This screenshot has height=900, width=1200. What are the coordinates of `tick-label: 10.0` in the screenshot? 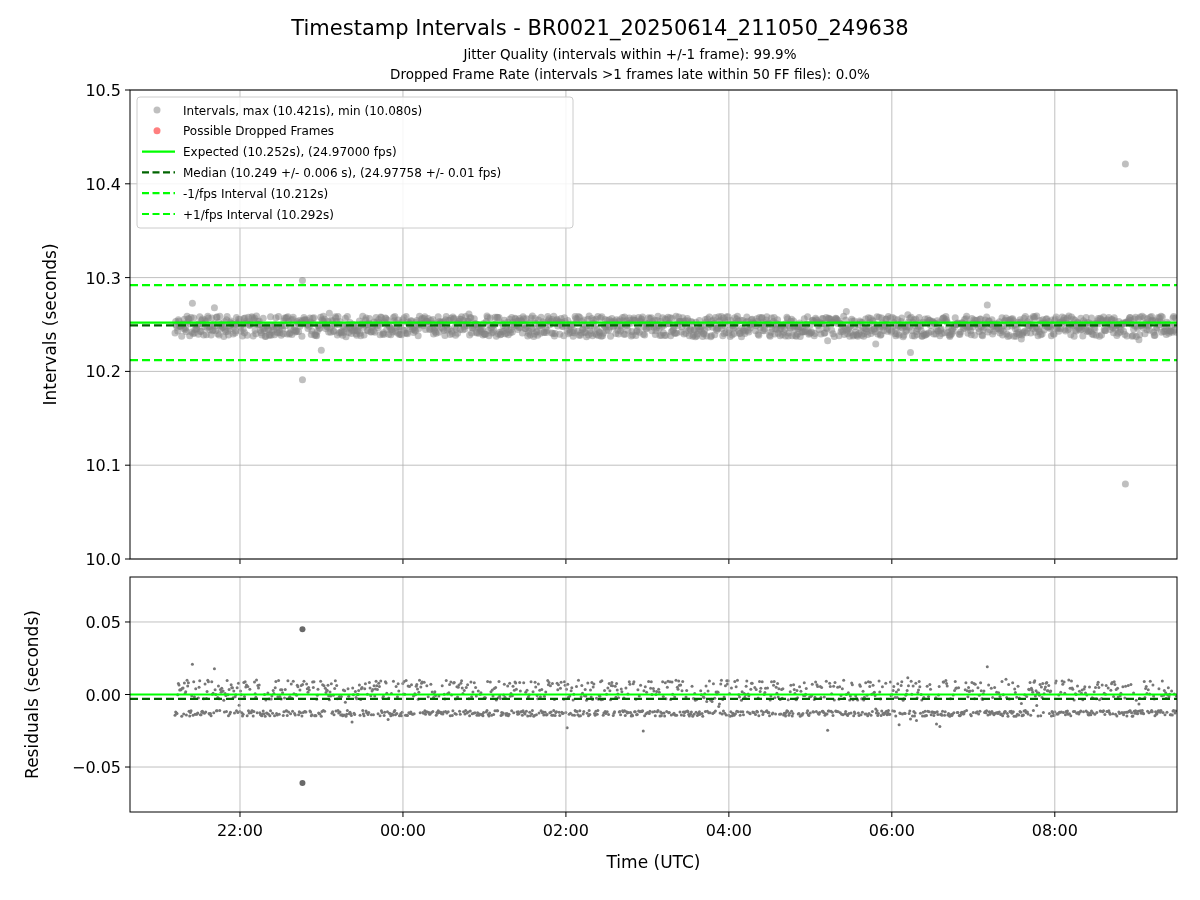 It's located at (103, 559).